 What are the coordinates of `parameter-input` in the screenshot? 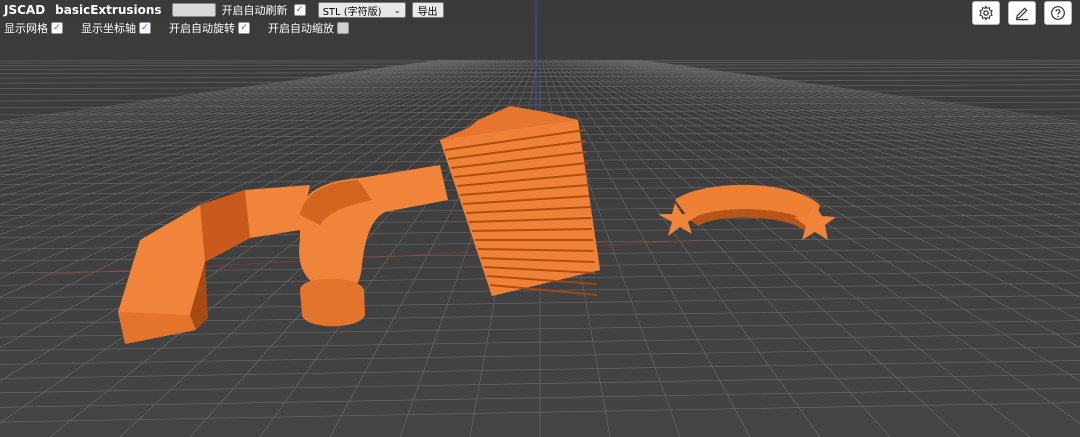 It's located at (193, 10).